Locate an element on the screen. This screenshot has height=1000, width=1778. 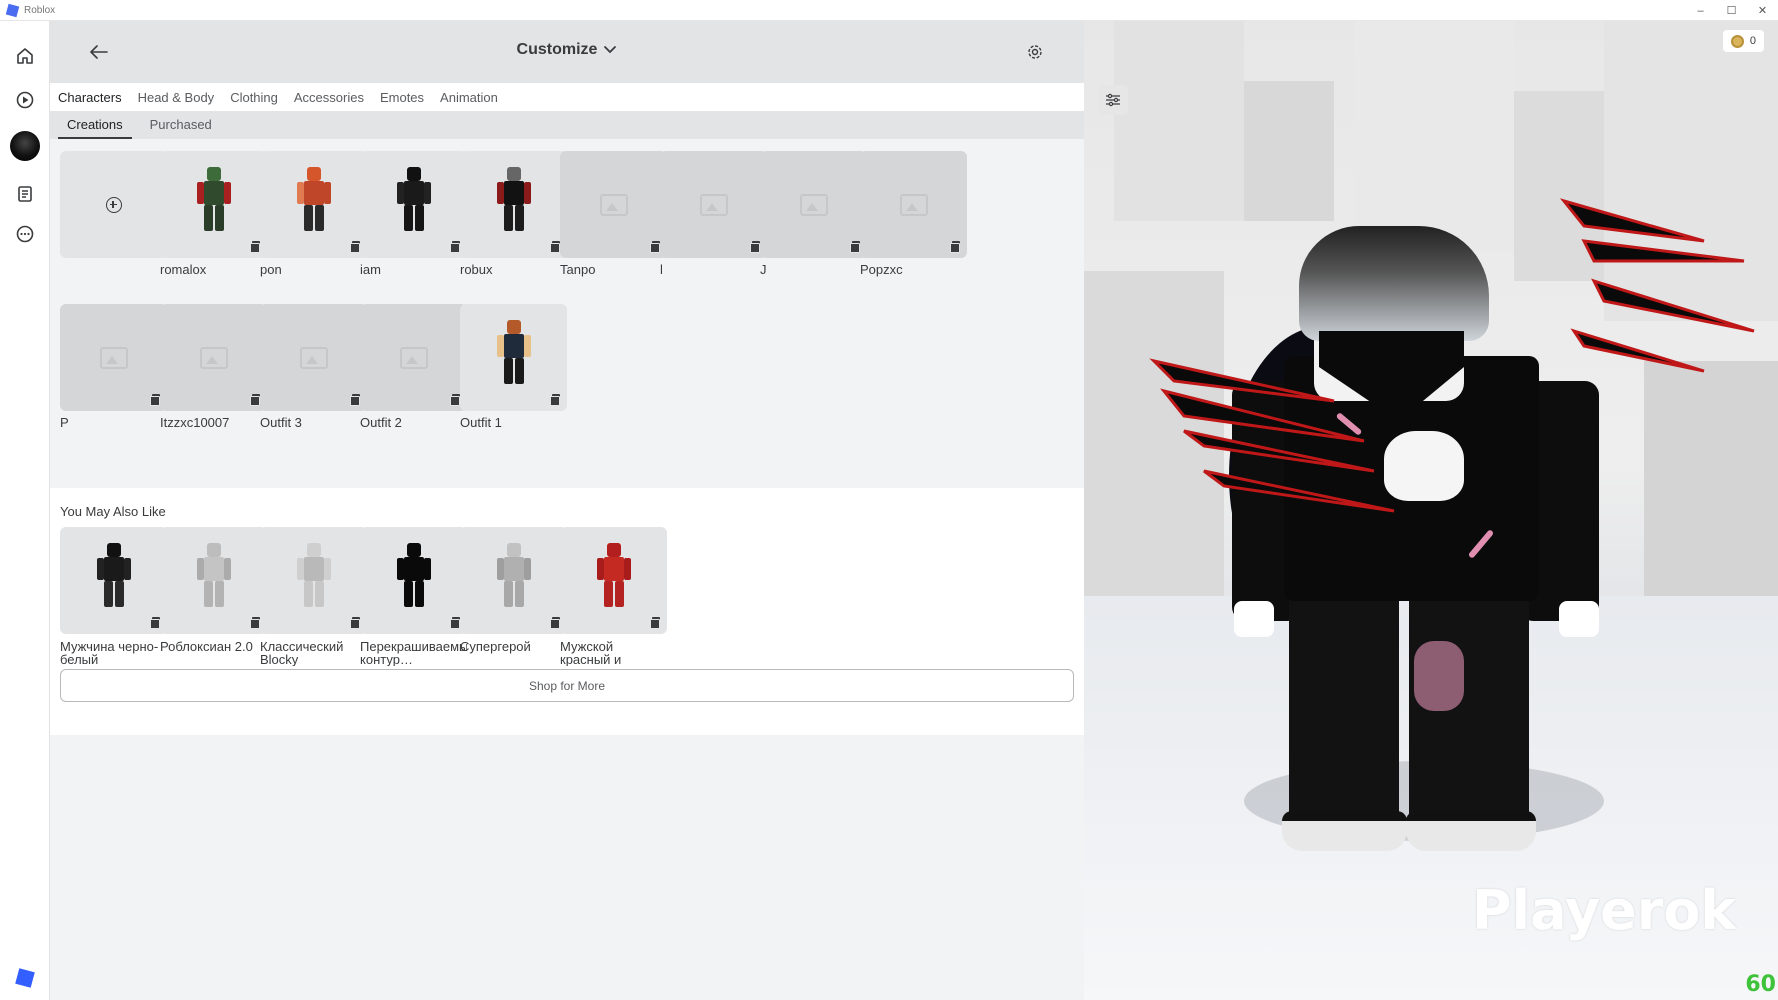
minimize-button: – is located at coordinates (1700, 10).